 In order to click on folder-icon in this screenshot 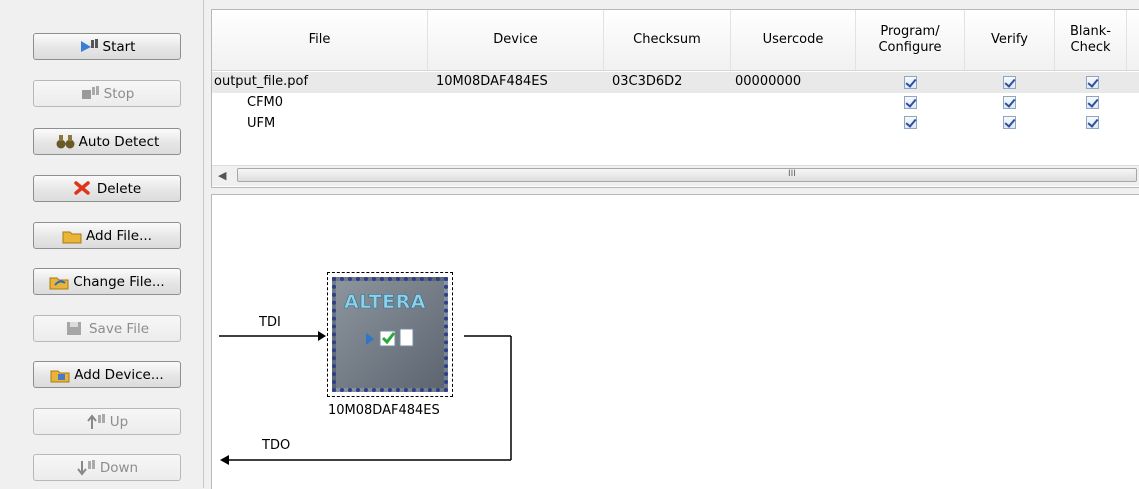, I will do `click(72, 235)`.